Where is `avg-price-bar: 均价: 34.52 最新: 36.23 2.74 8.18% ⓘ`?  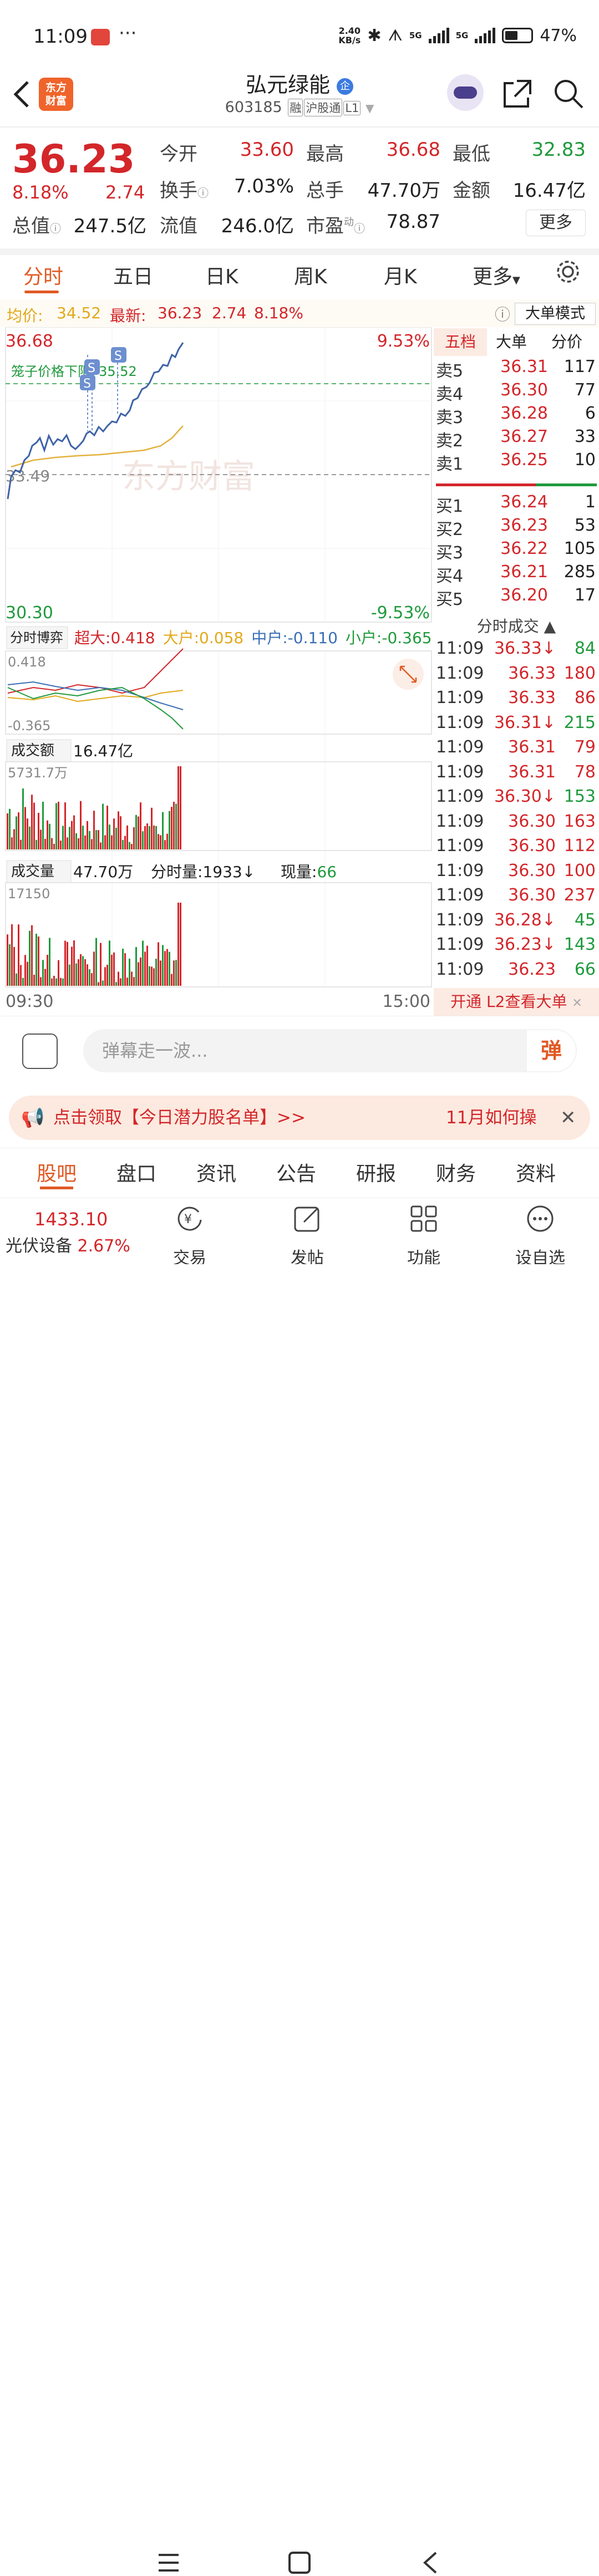 avg-price-bar: 均价: 34.52 最新: 36.23 2.74 8.18% ⓘ is located at coordinates (299, 313).